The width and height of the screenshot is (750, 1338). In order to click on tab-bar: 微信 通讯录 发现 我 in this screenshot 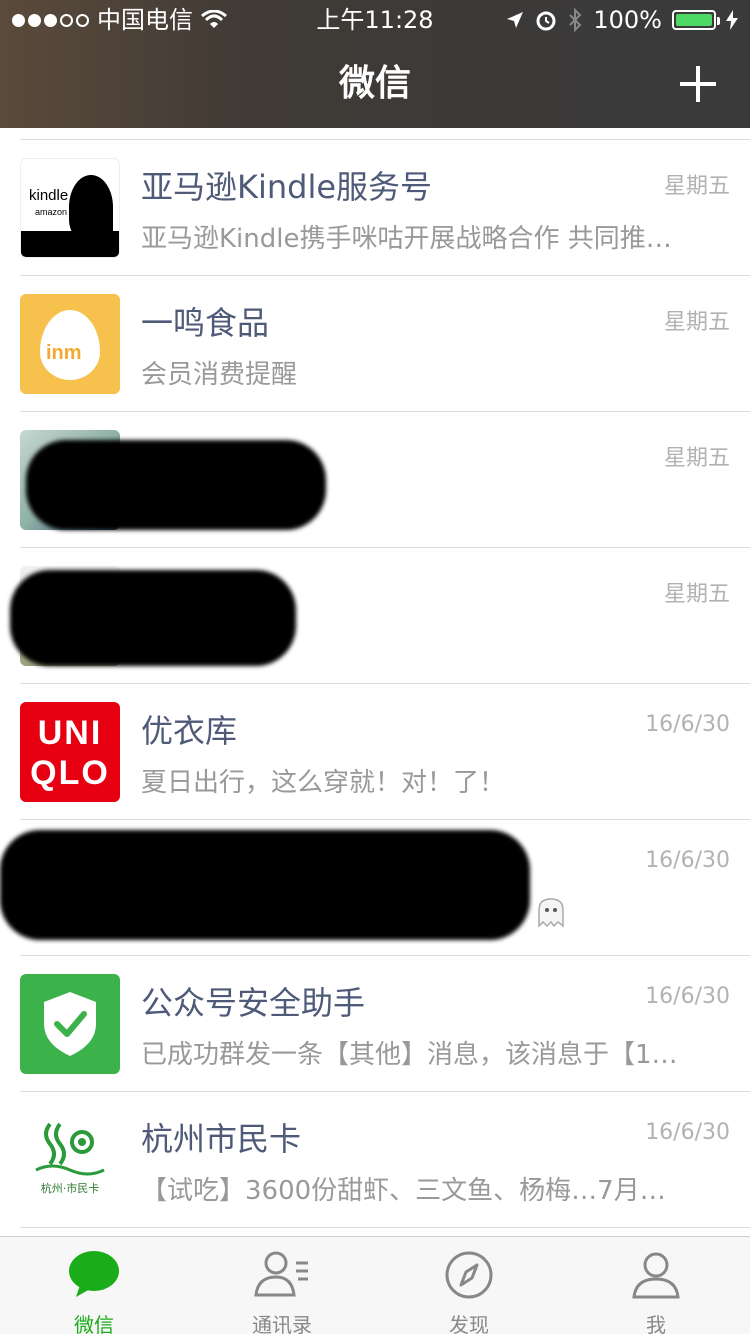, I will do `click(375, 1286)`.